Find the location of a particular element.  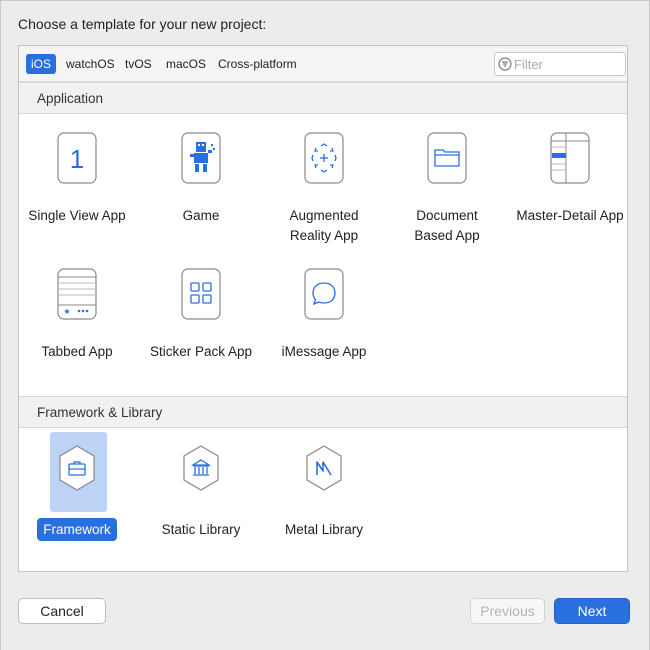

section-header-framework-library: Framework & Library is located at coordinates (323, 412).